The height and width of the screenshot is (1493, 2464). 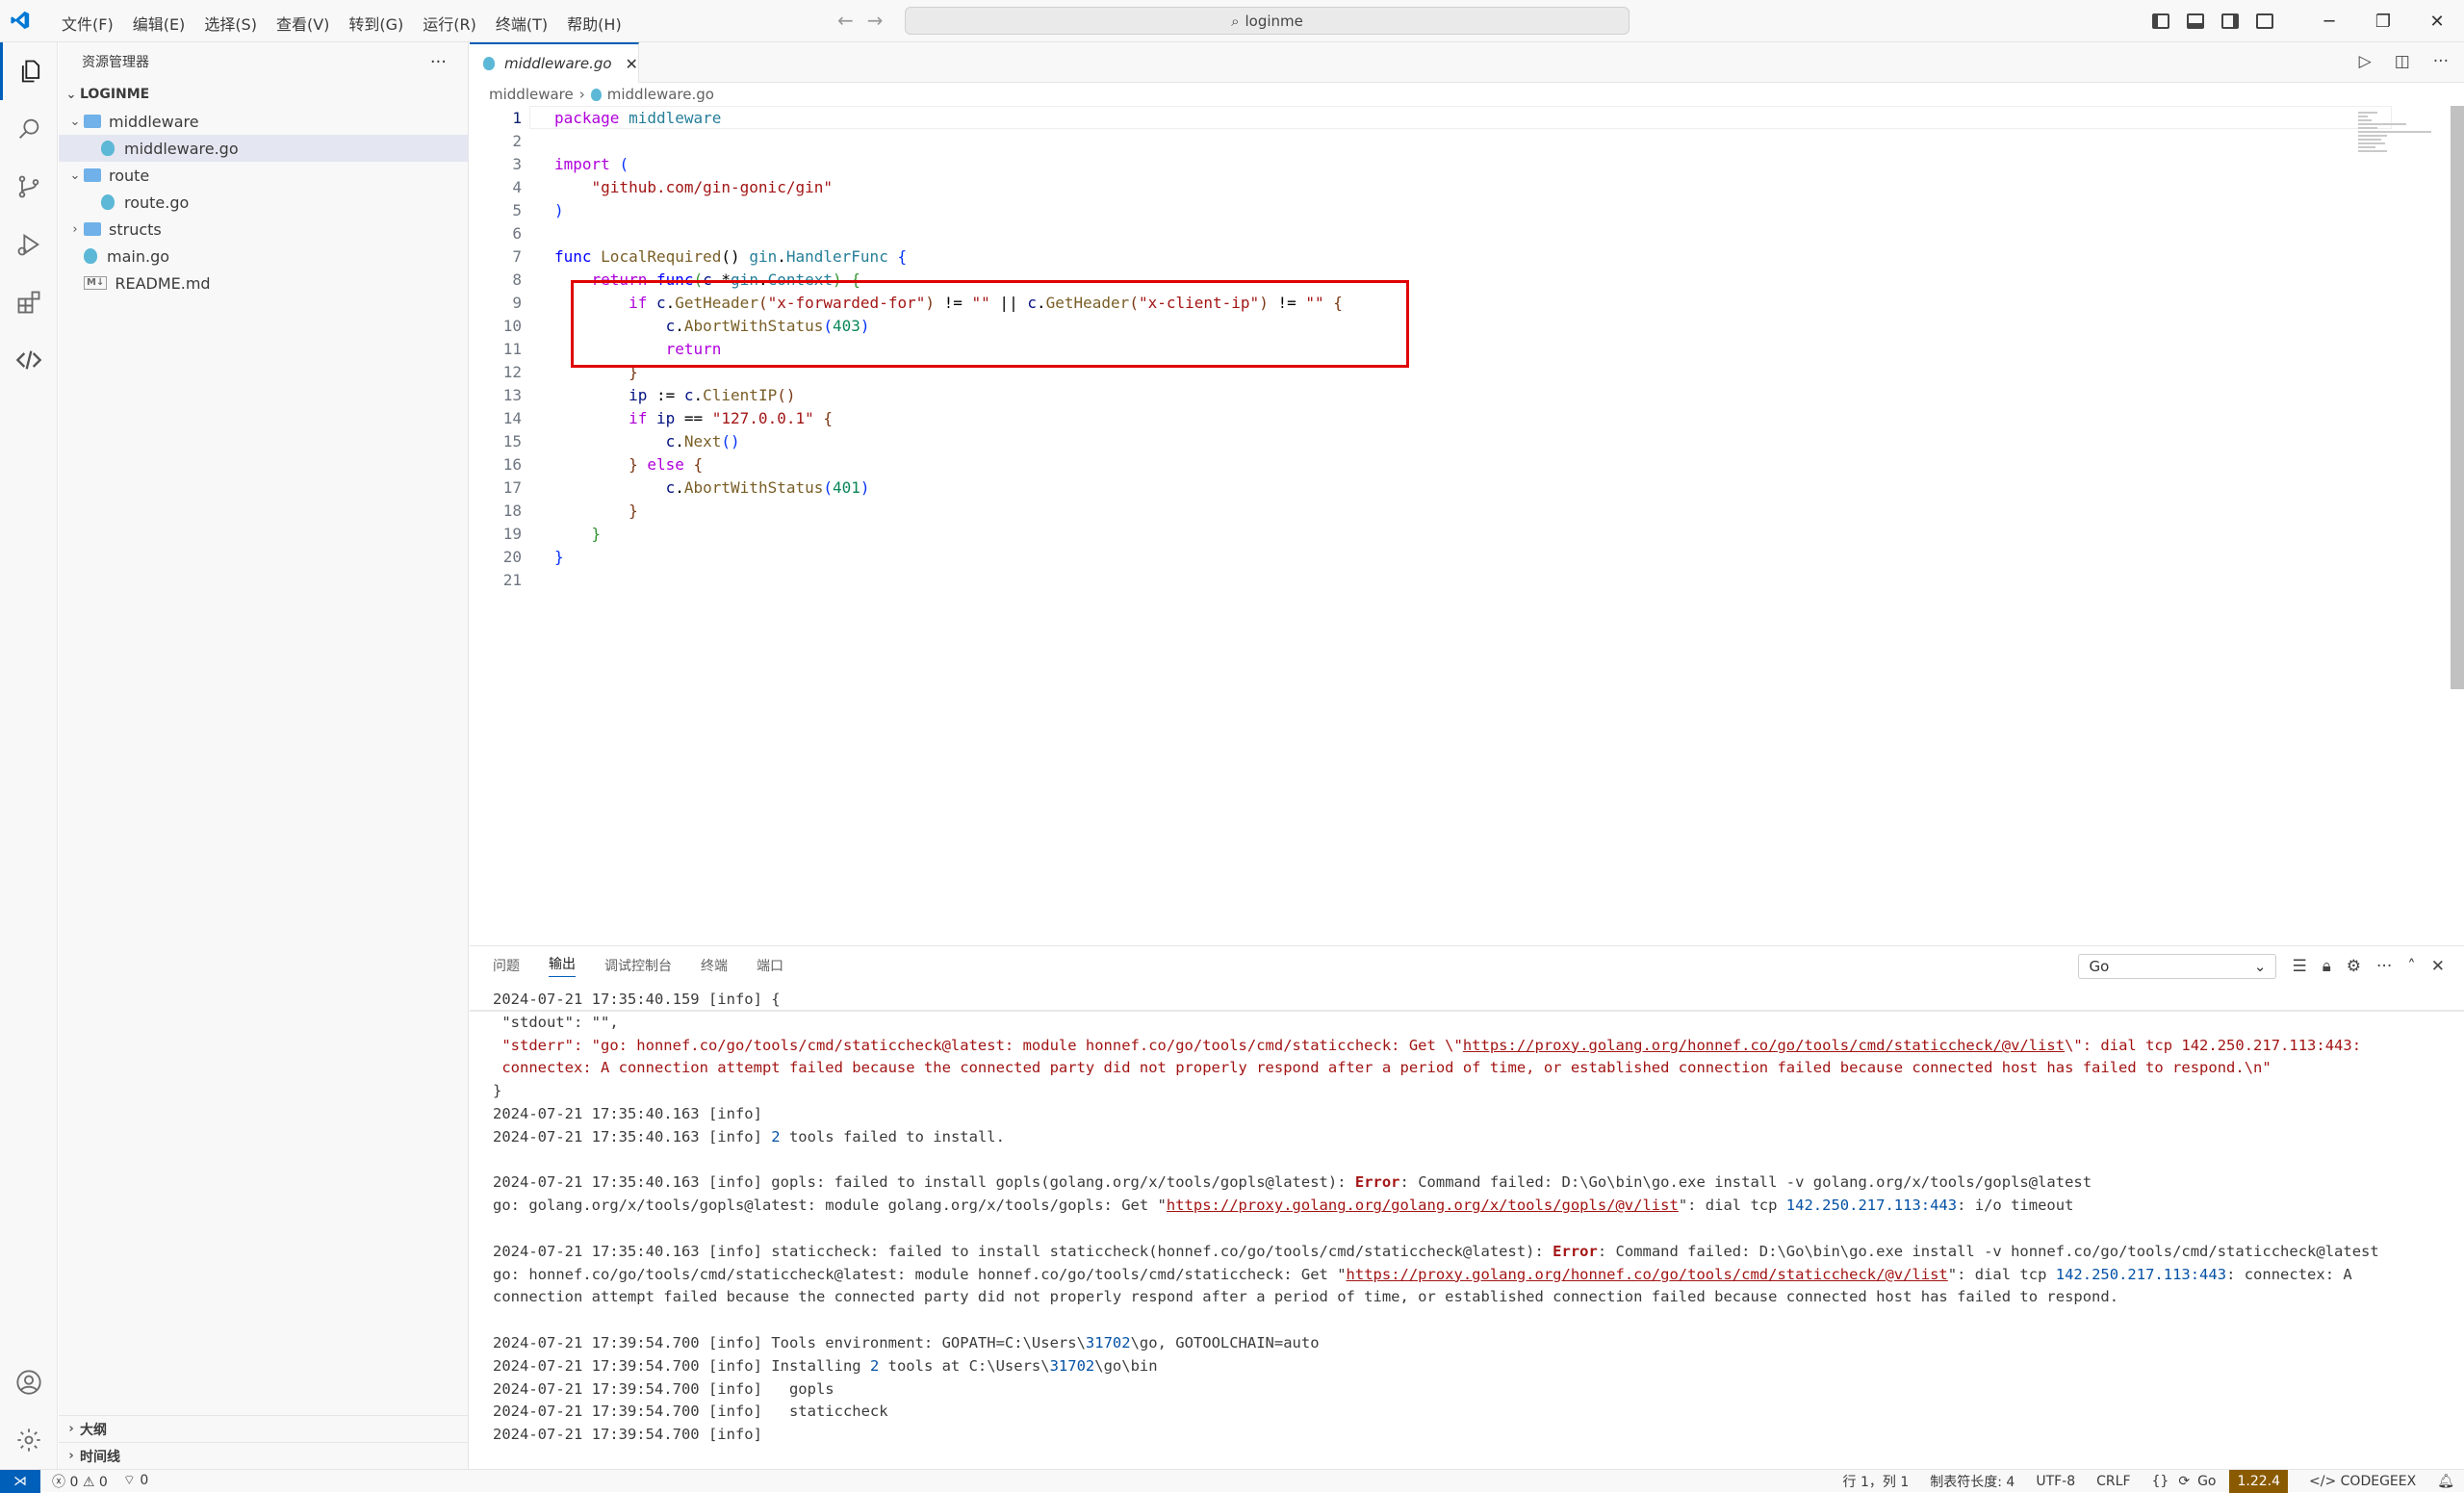 What do you see at coordinates (264, 1428) in the screenshot?
I see `outline-section: › 大纲` at bounding box center [264, 1428].